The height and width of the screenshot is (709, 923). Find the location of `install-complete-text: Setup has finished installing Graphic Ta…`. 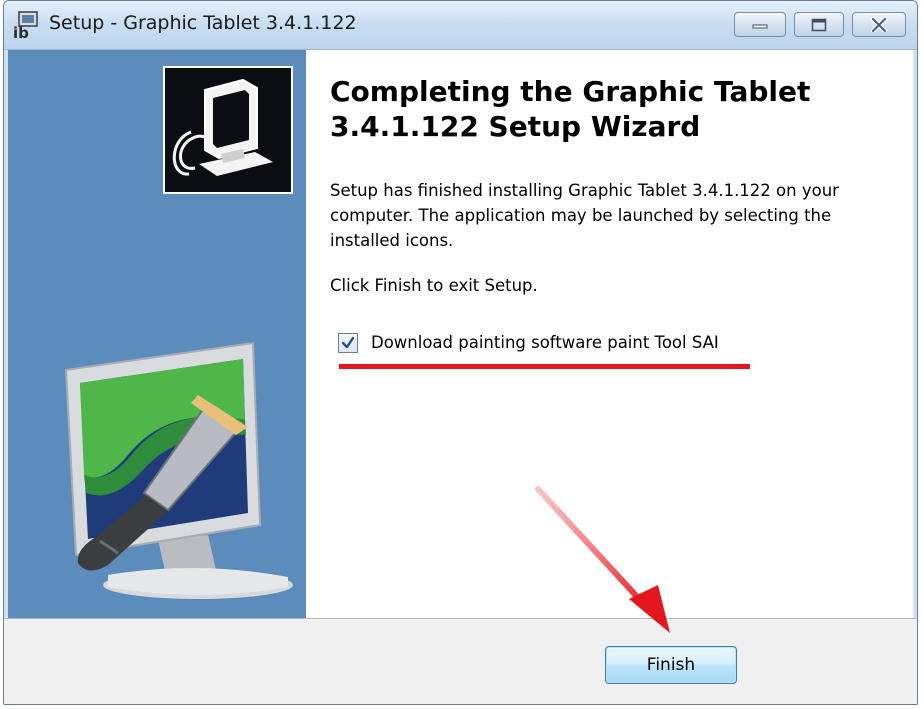

install-complete-text: Setup has finished installing Graphic Ta… is located at coordinates (584, 215).